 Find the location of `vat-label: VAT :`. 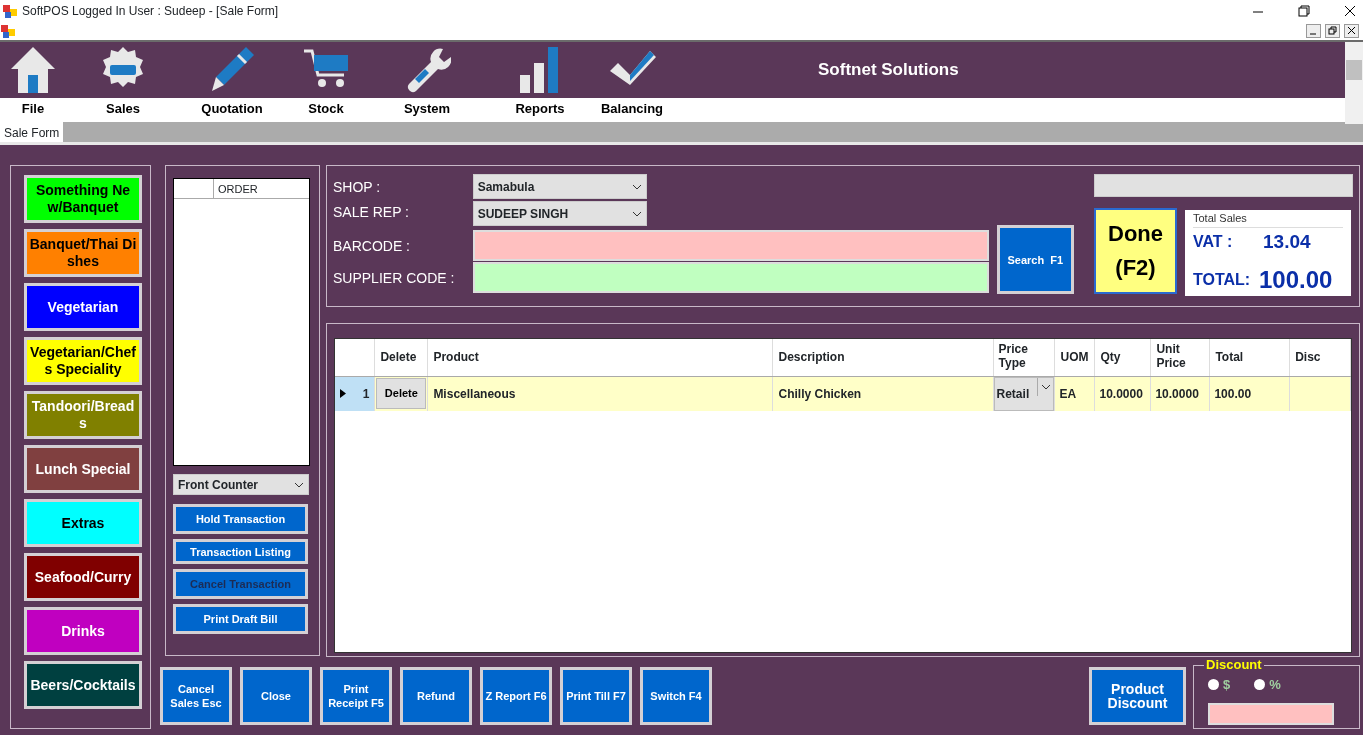

vat-label: VAT : is located at coordinates (1213, 241).